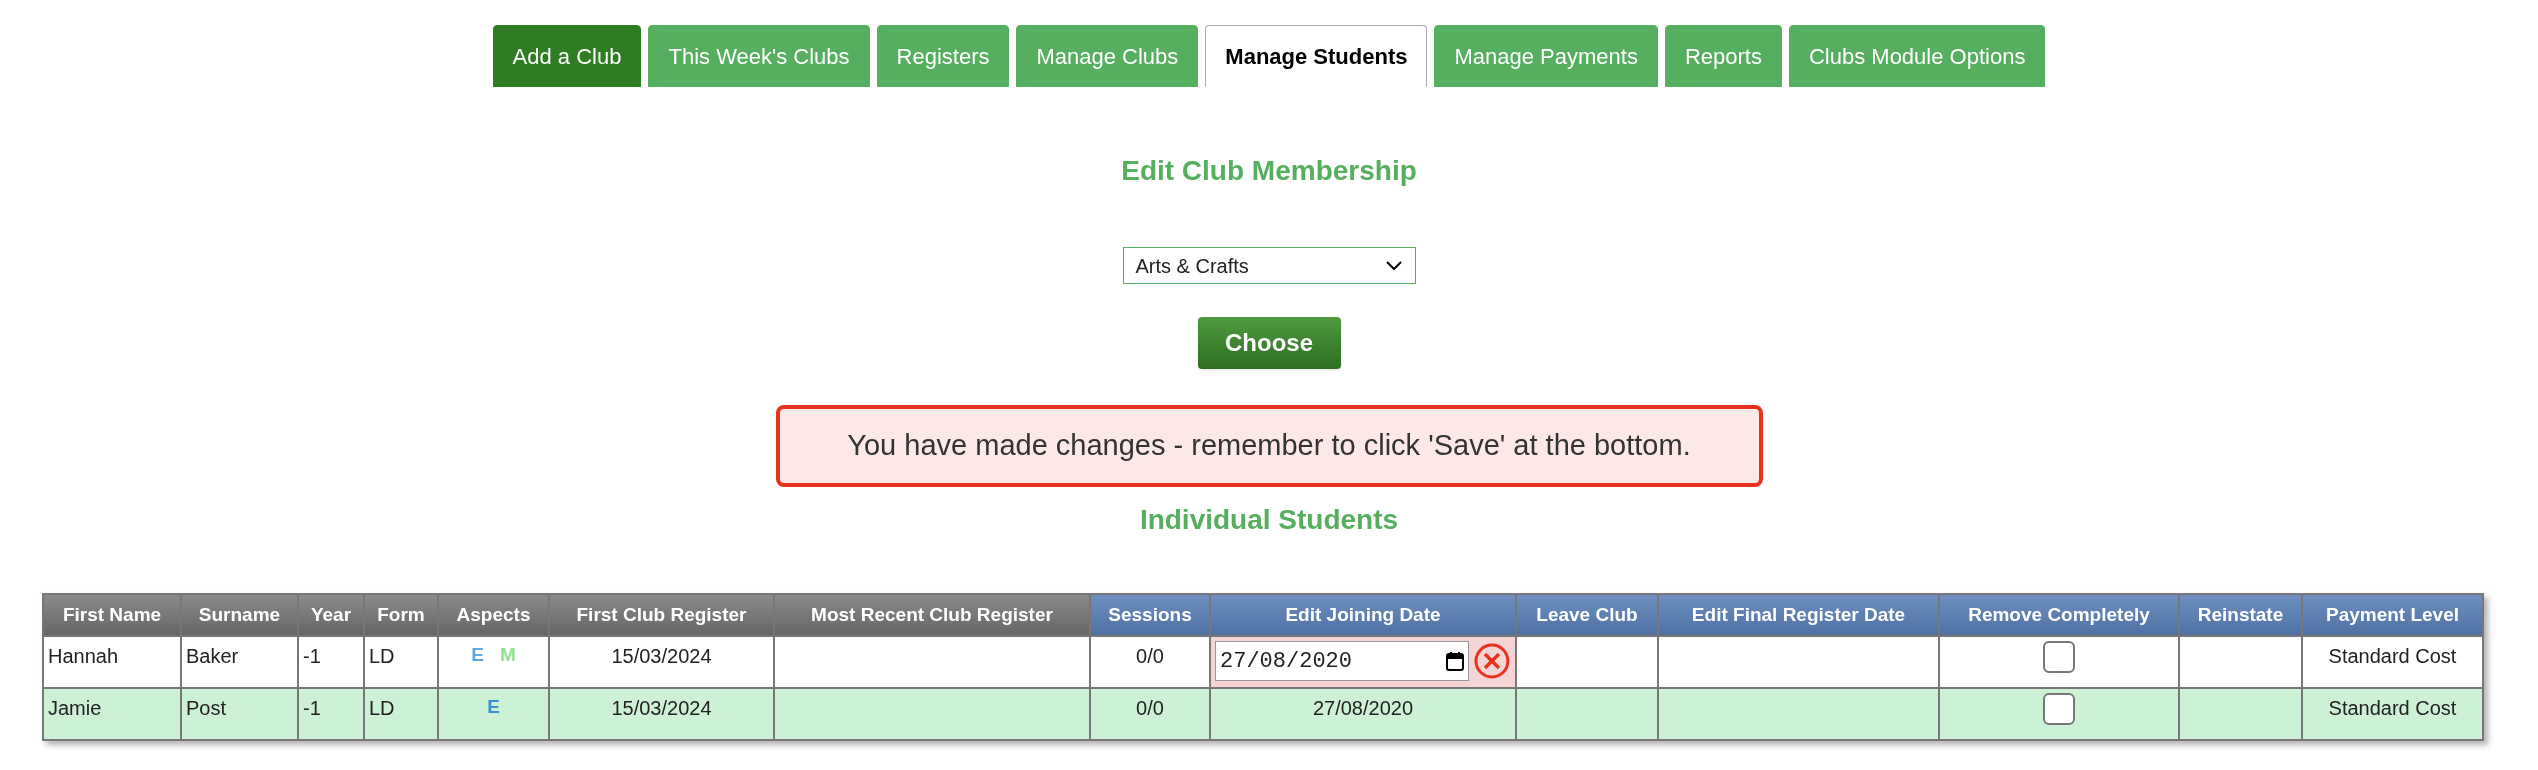 The image size is (2538, 770). I want to click on table-cell: Jamie, so click(112, 714).